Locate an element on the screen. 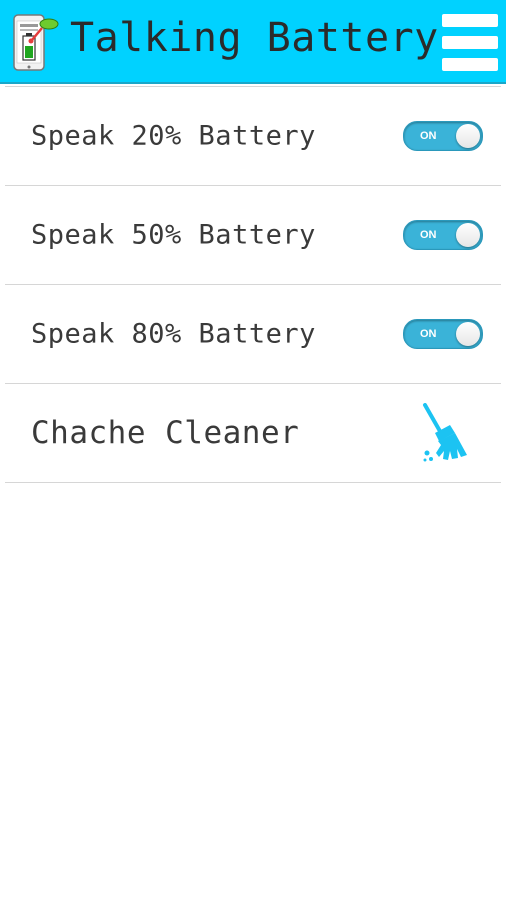 The width and height of the screenshot is (506, 900). setting-row-80: Speak 80% Battery ON is located at coordinates (253, 334).